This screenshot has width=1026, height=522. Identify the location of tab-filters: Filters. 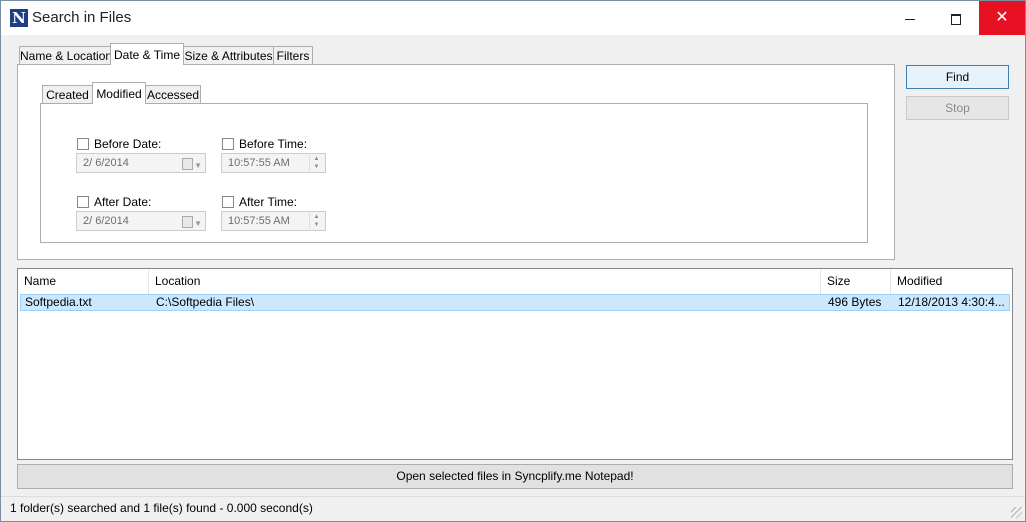
(293, 55).